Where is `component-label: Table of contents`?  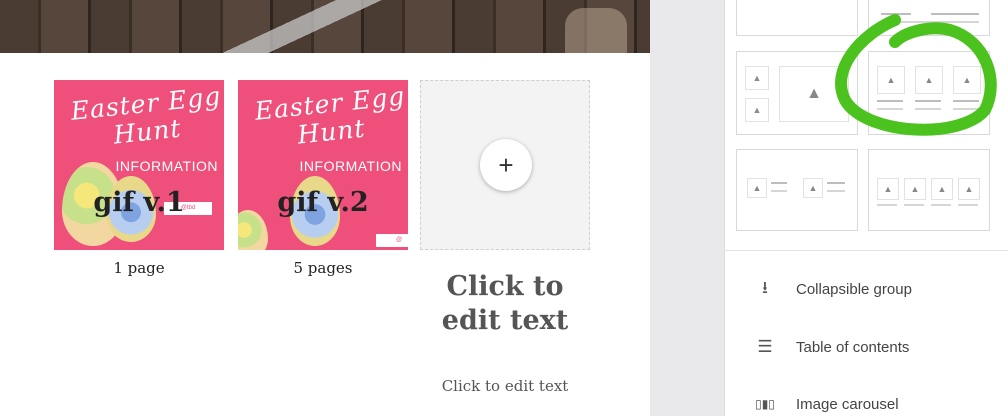 component-label: Table of contents is located at coordinates (853, 347).